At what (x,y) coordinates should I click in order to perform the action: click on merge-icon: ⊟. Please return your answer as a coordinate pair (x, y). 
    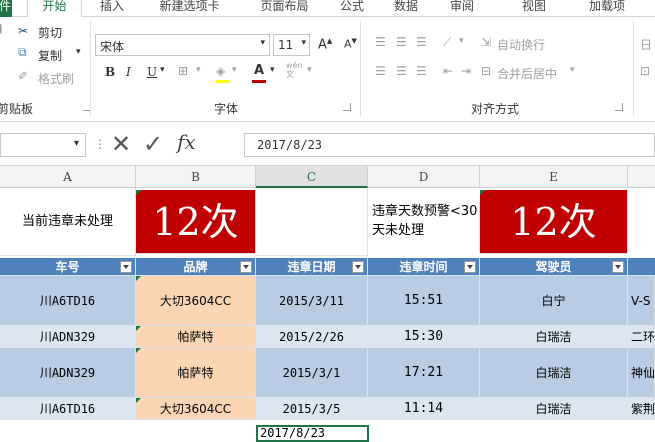
    Looking at the image, I should click on (486, 71).